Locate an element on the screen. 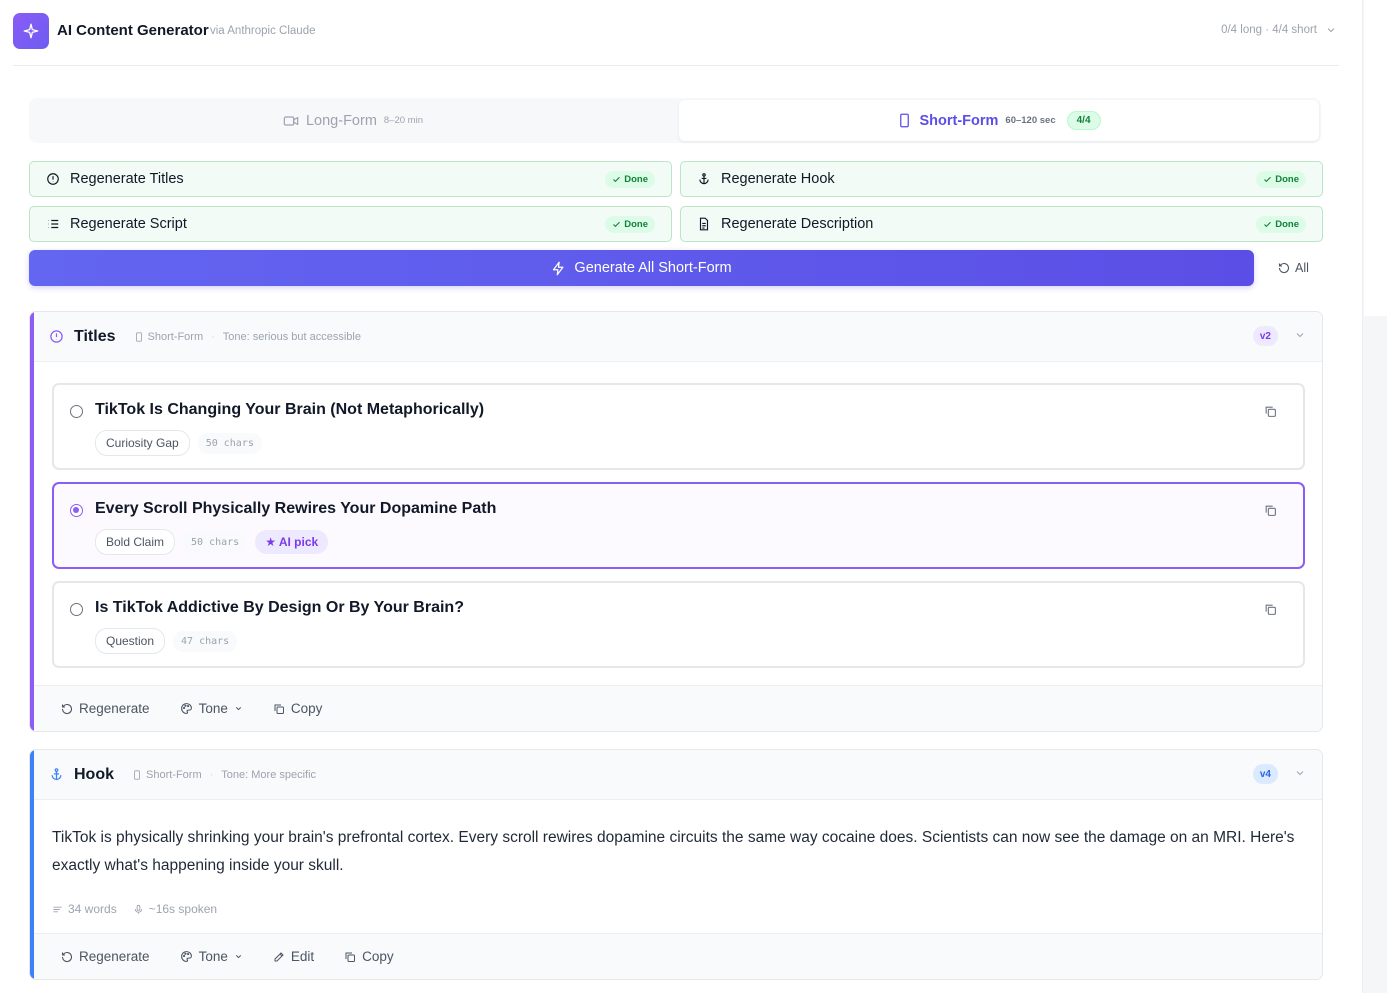  tab-short-form: Short-Form 60–120 sec 4/4 is located at coordinates (999, 120).